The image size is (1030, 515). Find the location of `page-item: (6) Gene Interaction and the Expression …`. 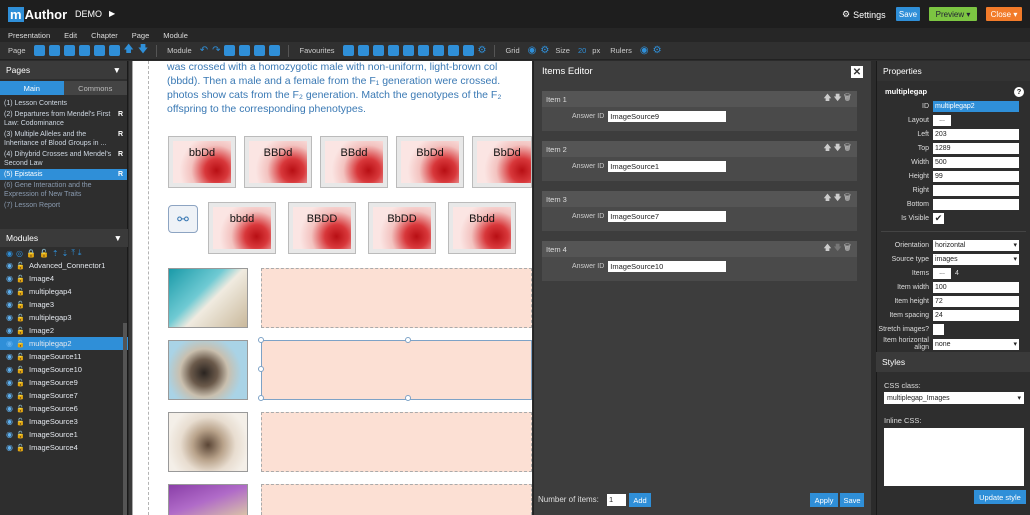

page-item: (6) Gene Interaction and the Expression … is located at coordinates (63, 190).